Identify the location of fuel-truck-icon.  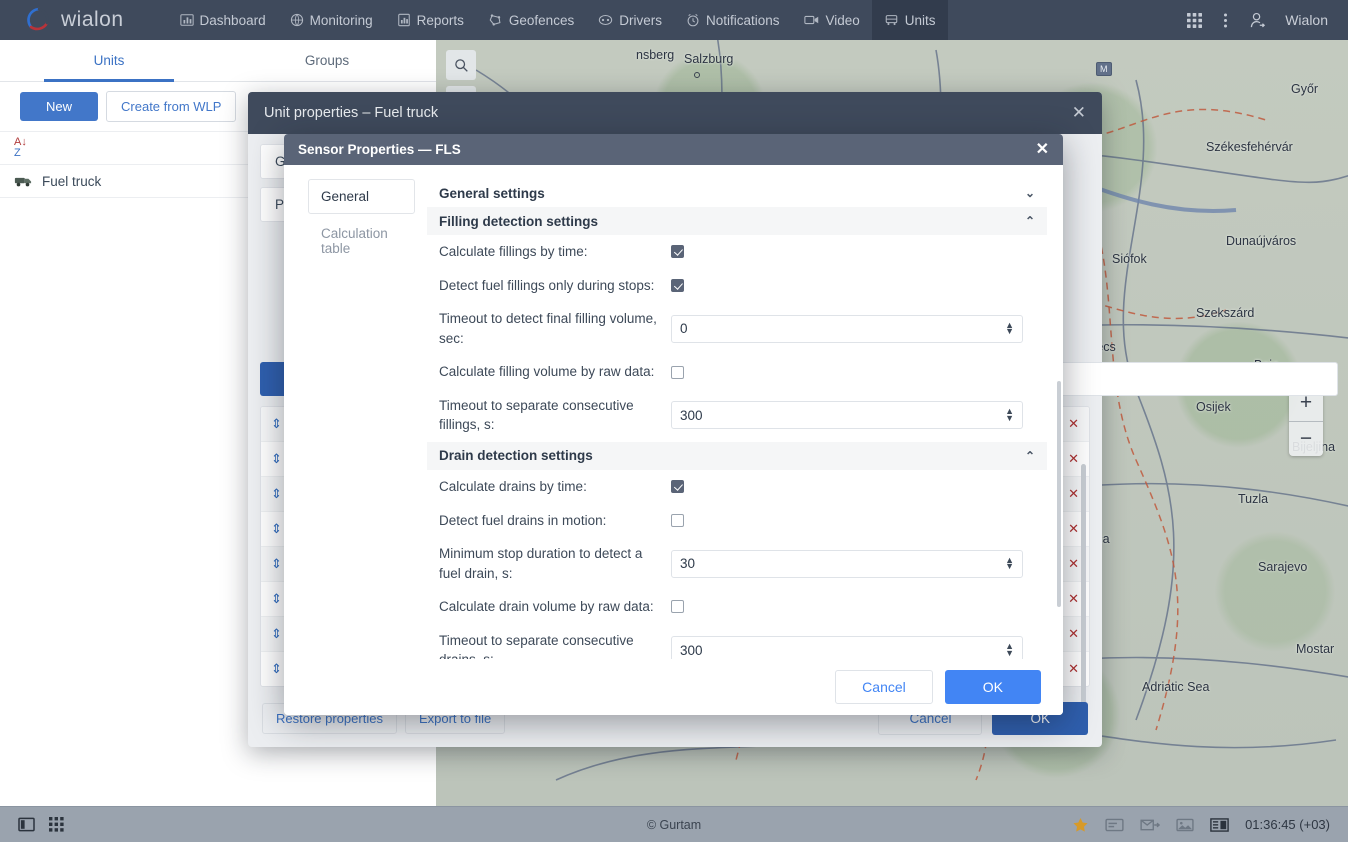
(23, 182).